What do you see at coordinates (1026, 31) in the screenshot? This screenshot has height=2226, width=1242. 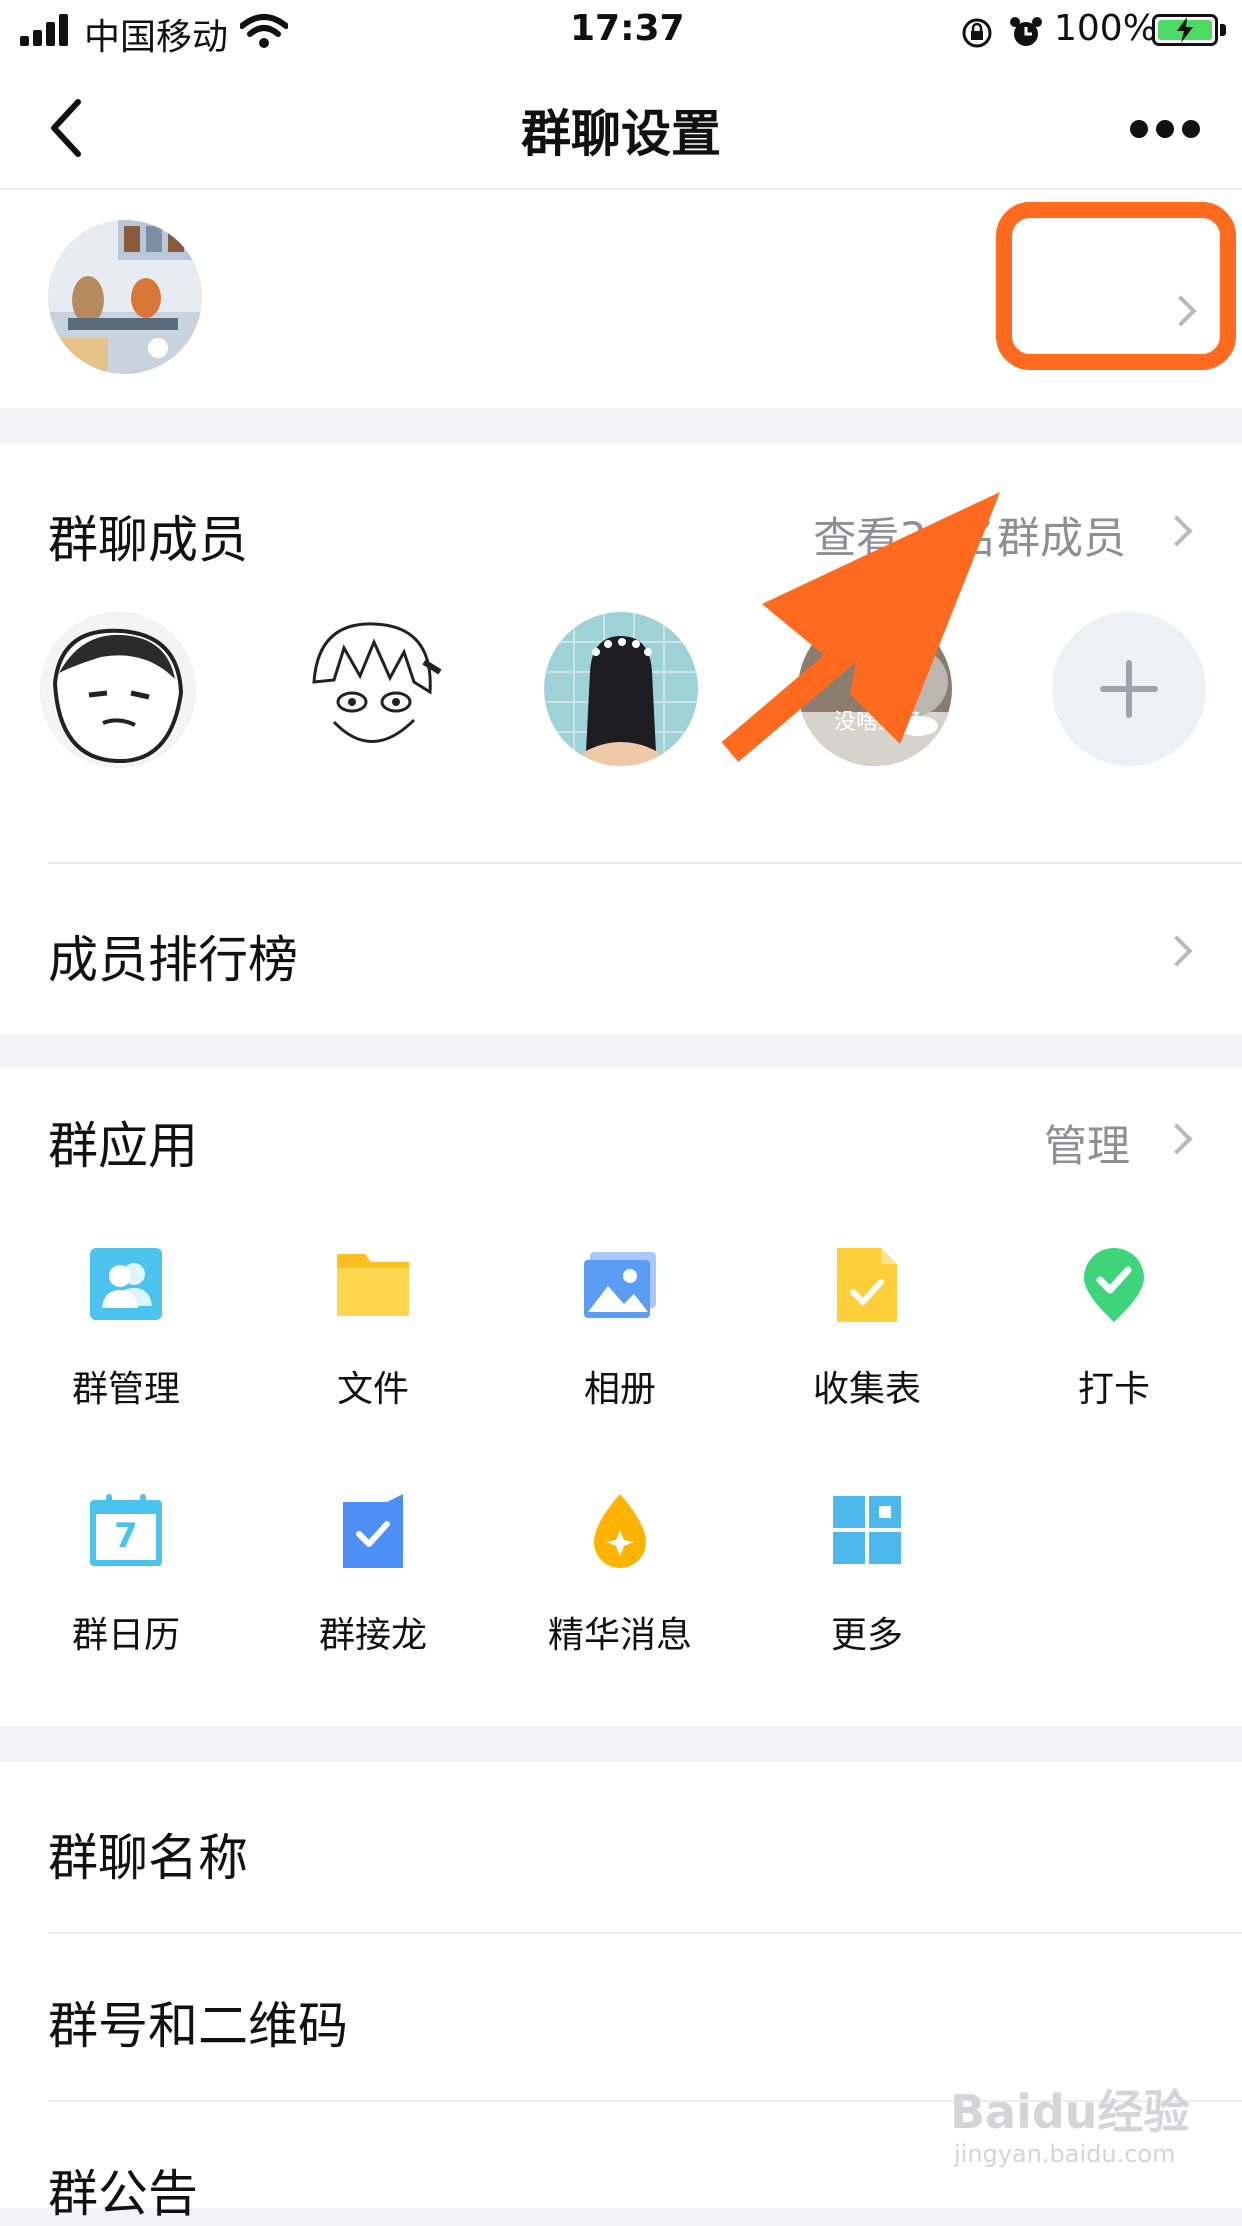 I see `alarm-icon` at bounding box center [1026, 31].